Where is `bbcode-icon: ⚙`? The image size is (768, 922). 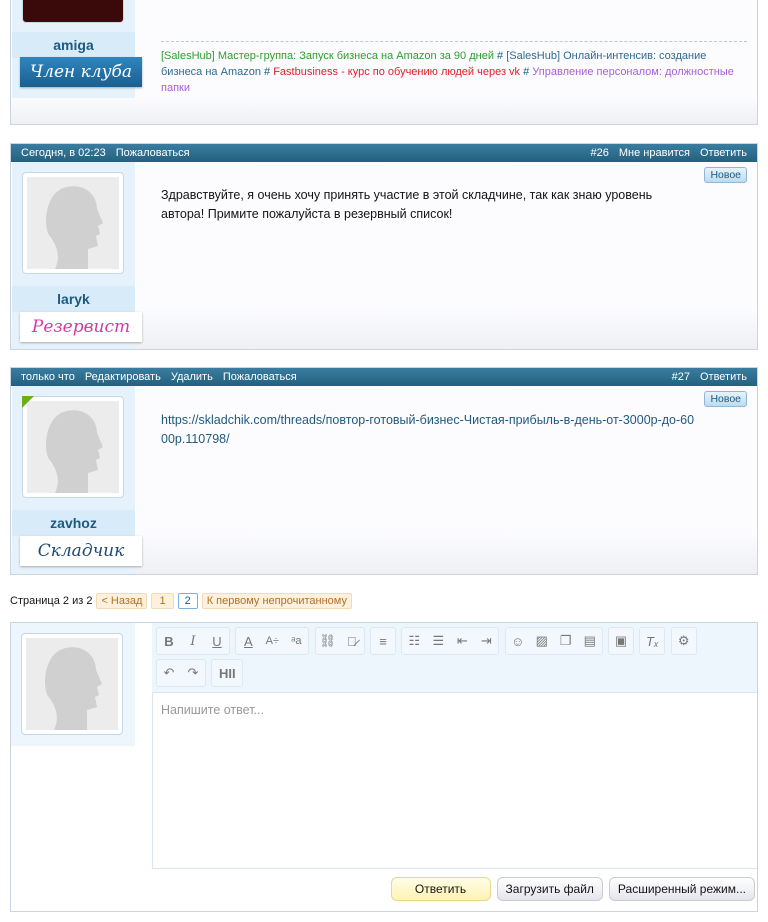 bbcode-icon: ⚙ is located at coordinates (684, 641).